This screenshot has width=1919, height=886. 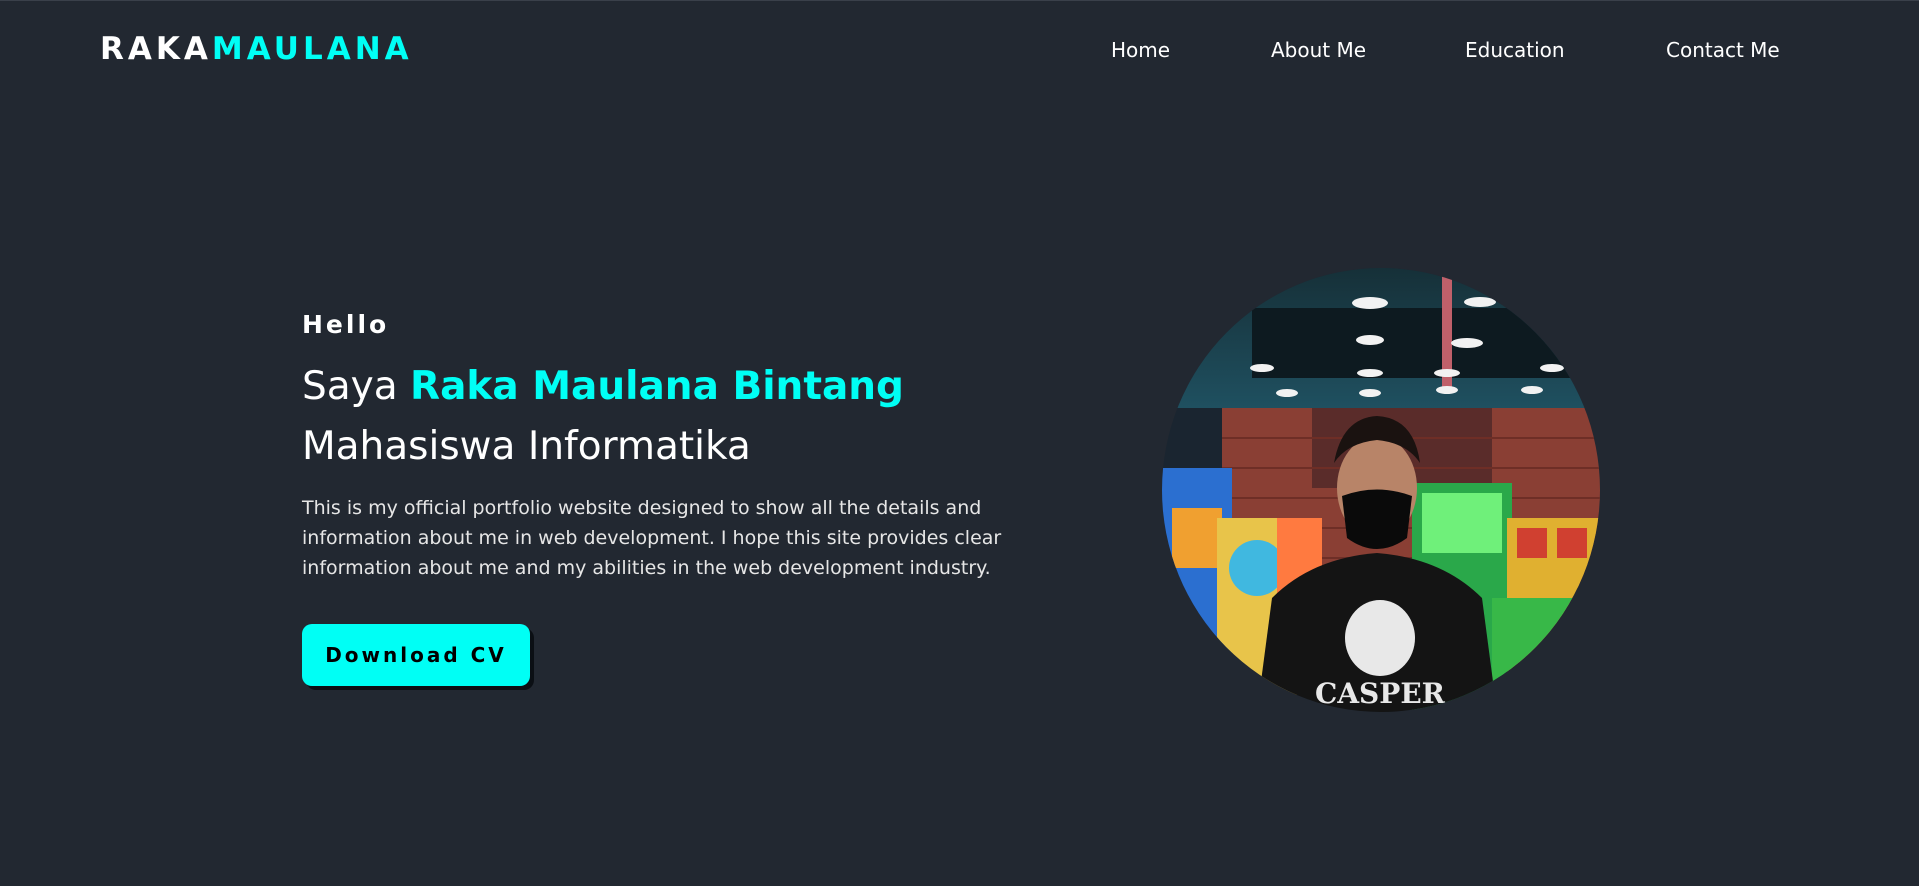 What do you see at coordinates (416, 655) in the screenshot?
I see `download-cv-button: Download CV` at bounding box center [416, 655].